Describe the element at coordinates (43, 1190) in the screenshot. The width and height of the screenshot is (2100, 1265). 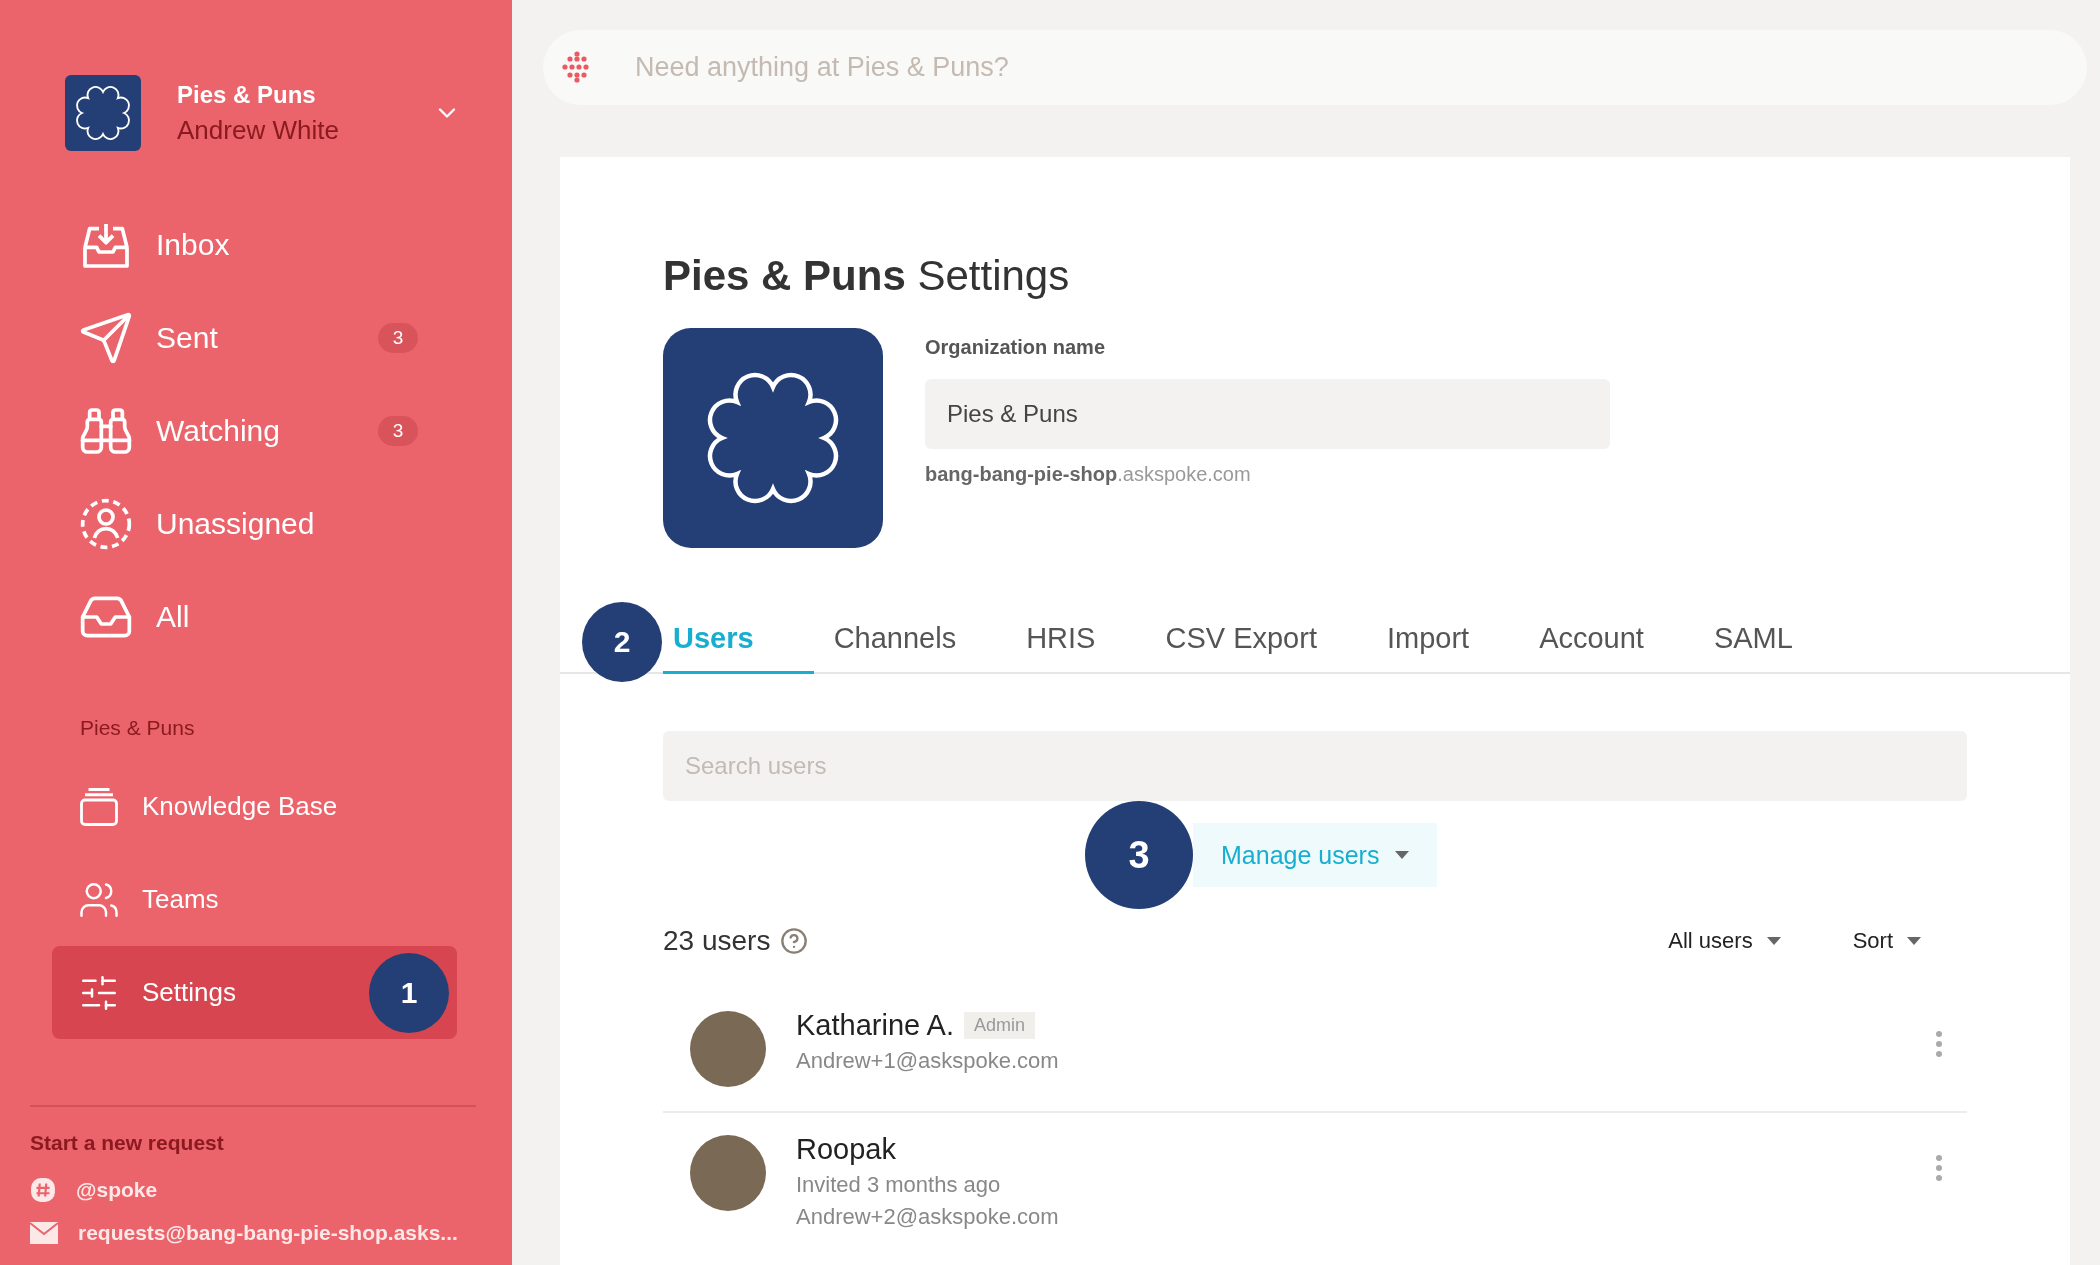
I see `hash-icon` at that location.